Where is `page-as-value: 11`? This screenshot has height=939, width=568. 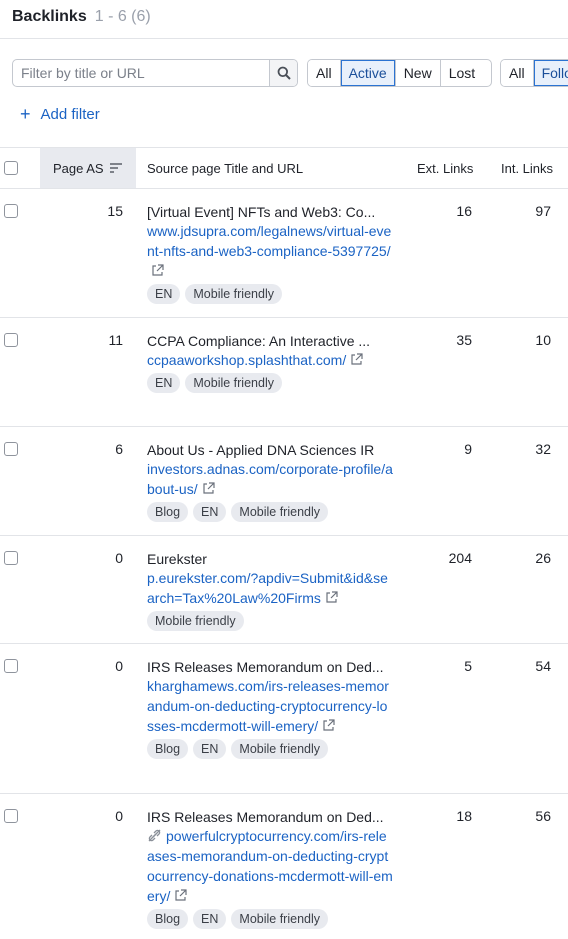 page-as-value: 11 is located at coordinates (115, 340).